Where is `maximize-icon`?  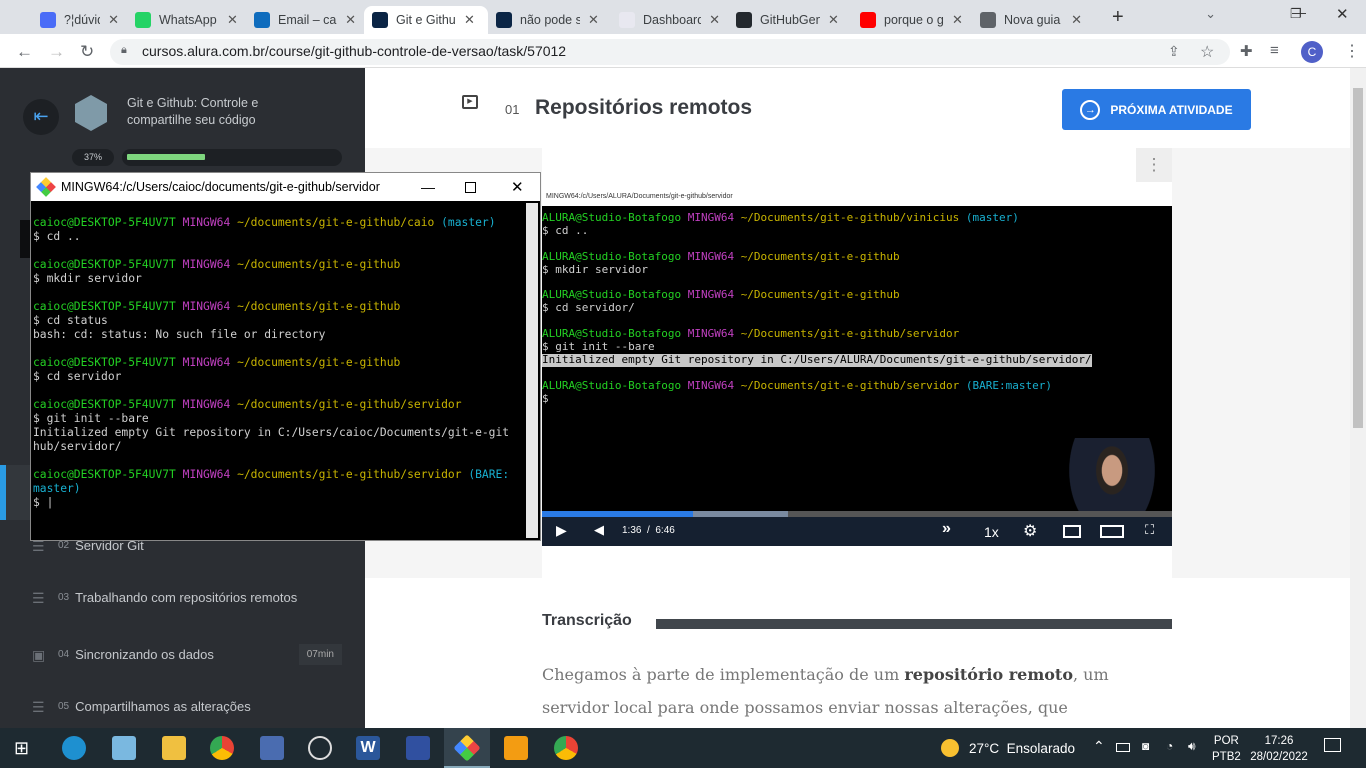 maximize-icon is located at coordinates (470, 187).